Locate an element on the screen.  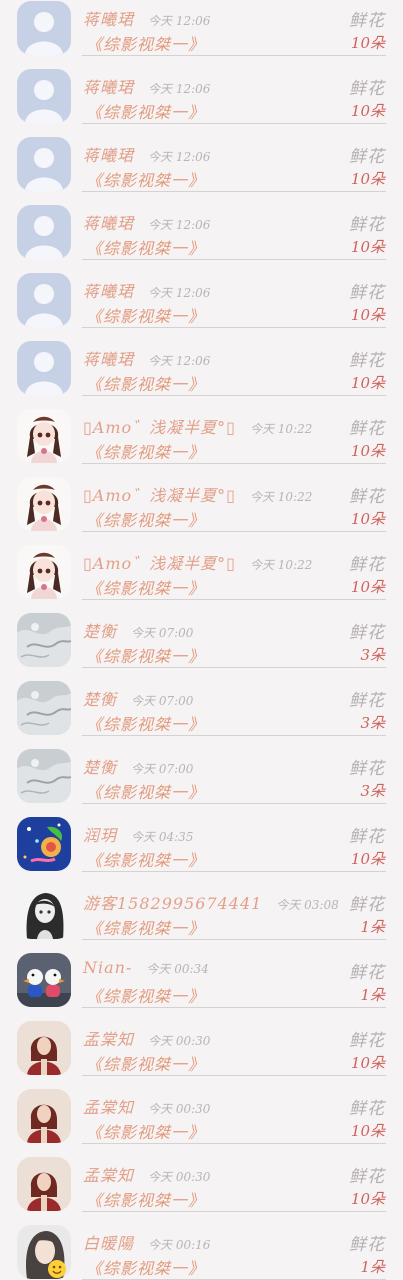
gift-record-row-18: 孟棠知 今天 00:30 《综影视桀一》 鲜花 10朵 is located at coordinates (201, 1178).